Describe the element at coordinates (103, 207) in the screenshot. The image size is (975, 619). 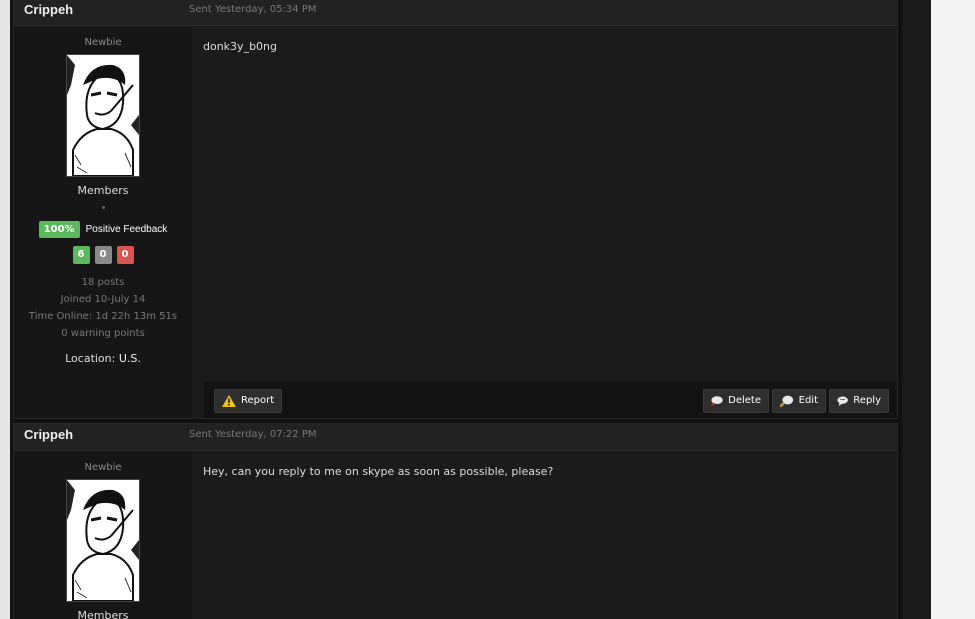
I see `separator-dot` at that location.